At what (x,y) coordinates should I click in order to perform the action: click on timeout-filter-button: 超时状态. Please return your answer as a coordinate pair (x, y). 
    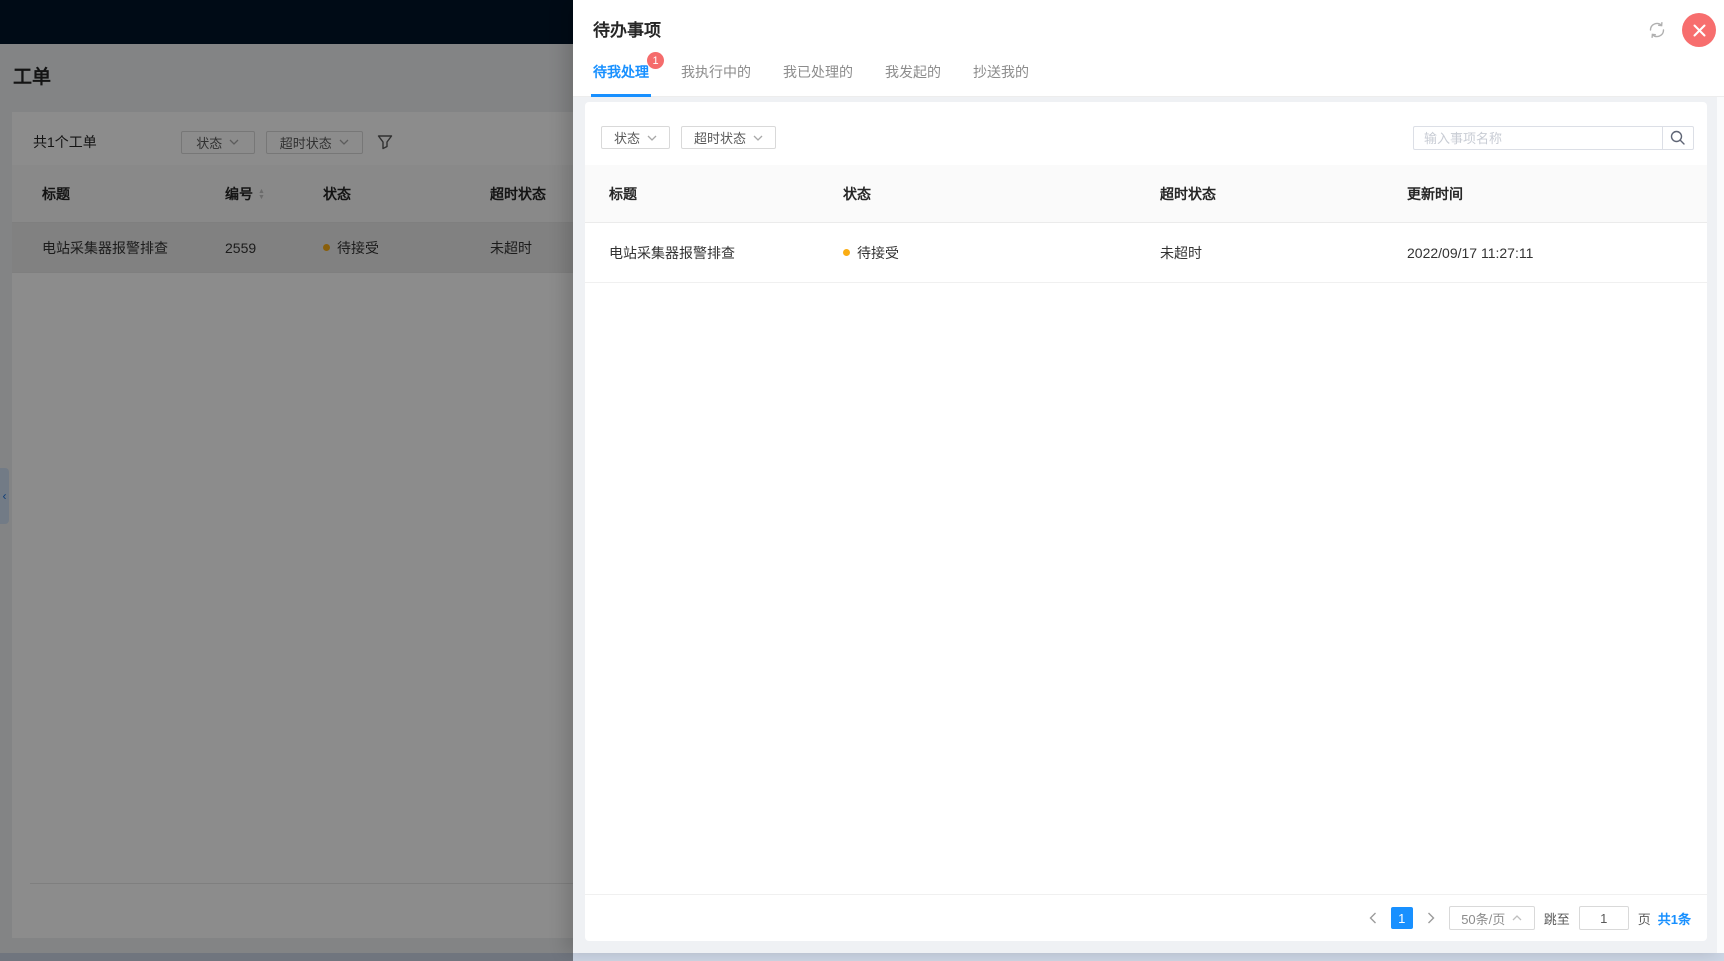
    Looking at the image, I should click on (729, 137).